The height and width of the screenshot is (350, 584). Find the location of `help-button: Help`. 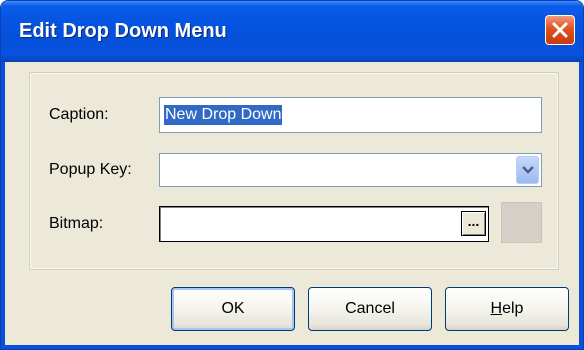

help-button: Help is located at coordinates (507, 309).